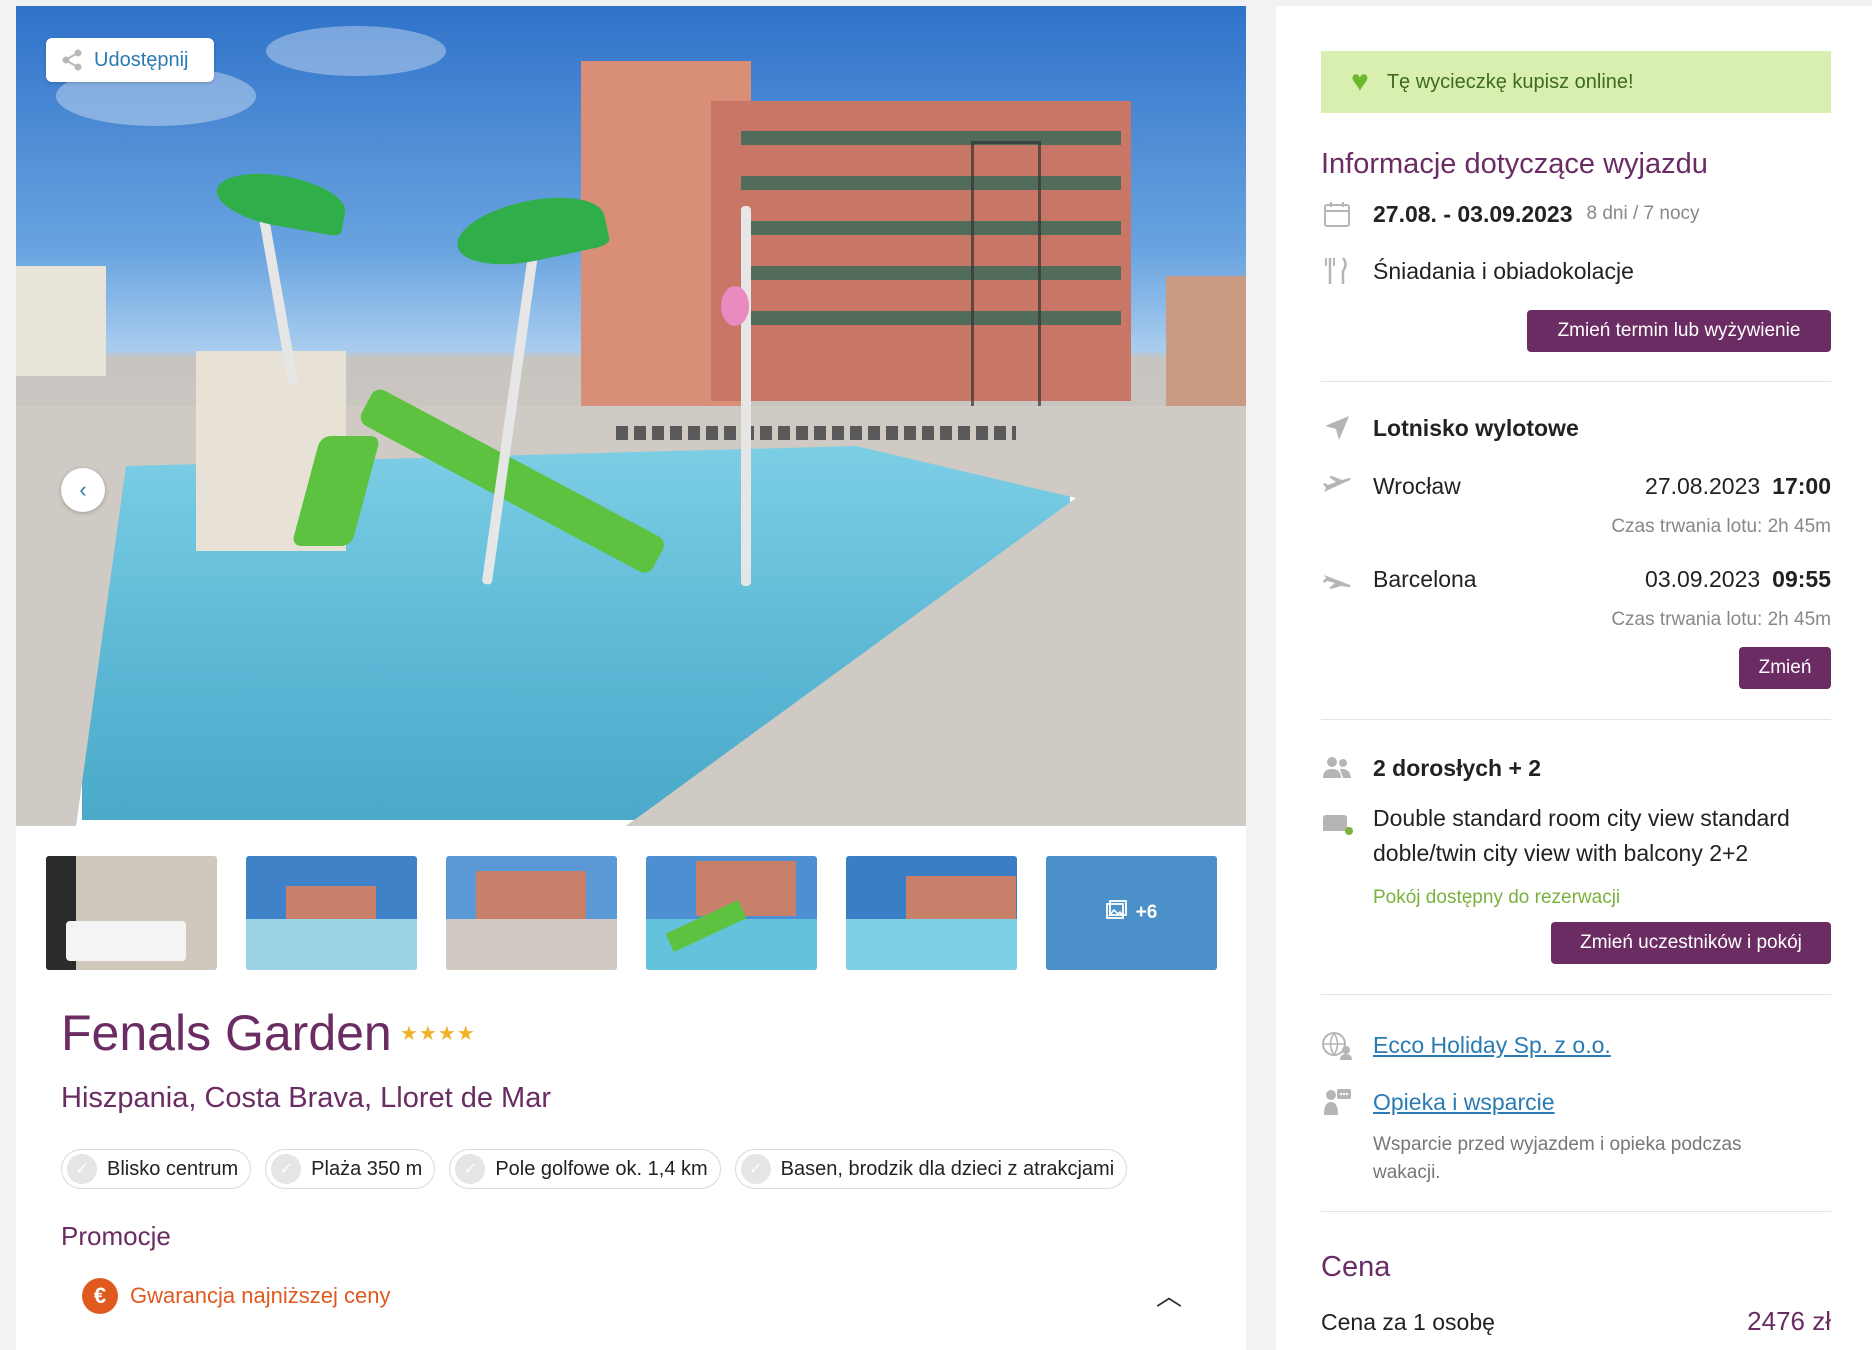  Describe the element at coordinates (1785, 668) in the screenshot. I see `change-flight-button: Zmień` at that location.